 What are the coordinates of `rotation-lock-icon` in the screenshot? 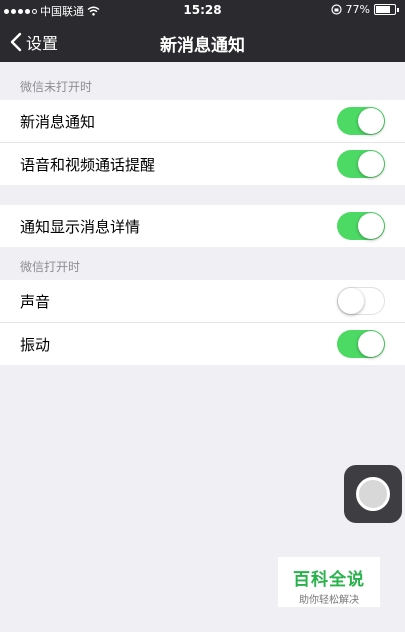 It's located at (336, 9).